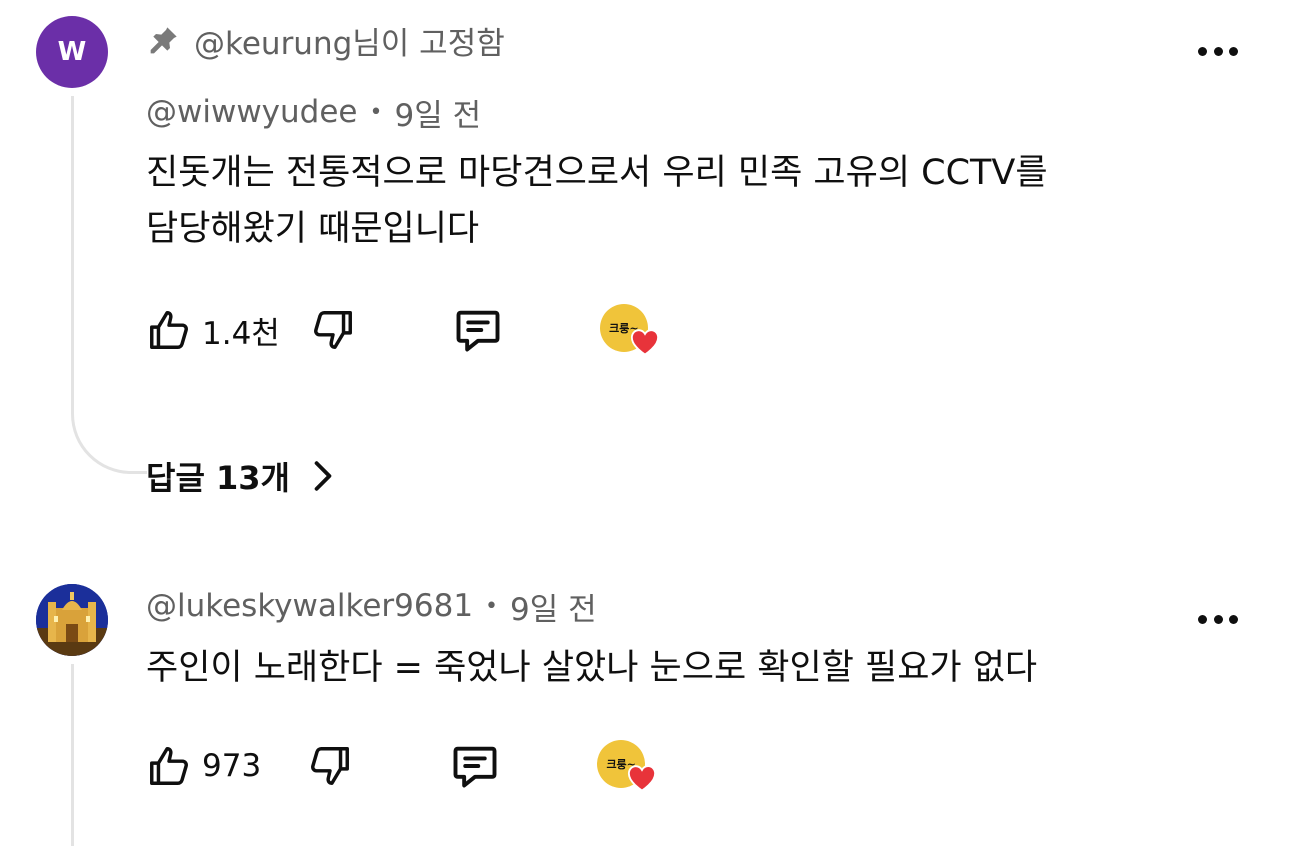  I want to click on comment-text-line: 주인이 노래한다 = 죽었나 살았나 눈으로 확인할 필요가 없다, so click(592, 668).